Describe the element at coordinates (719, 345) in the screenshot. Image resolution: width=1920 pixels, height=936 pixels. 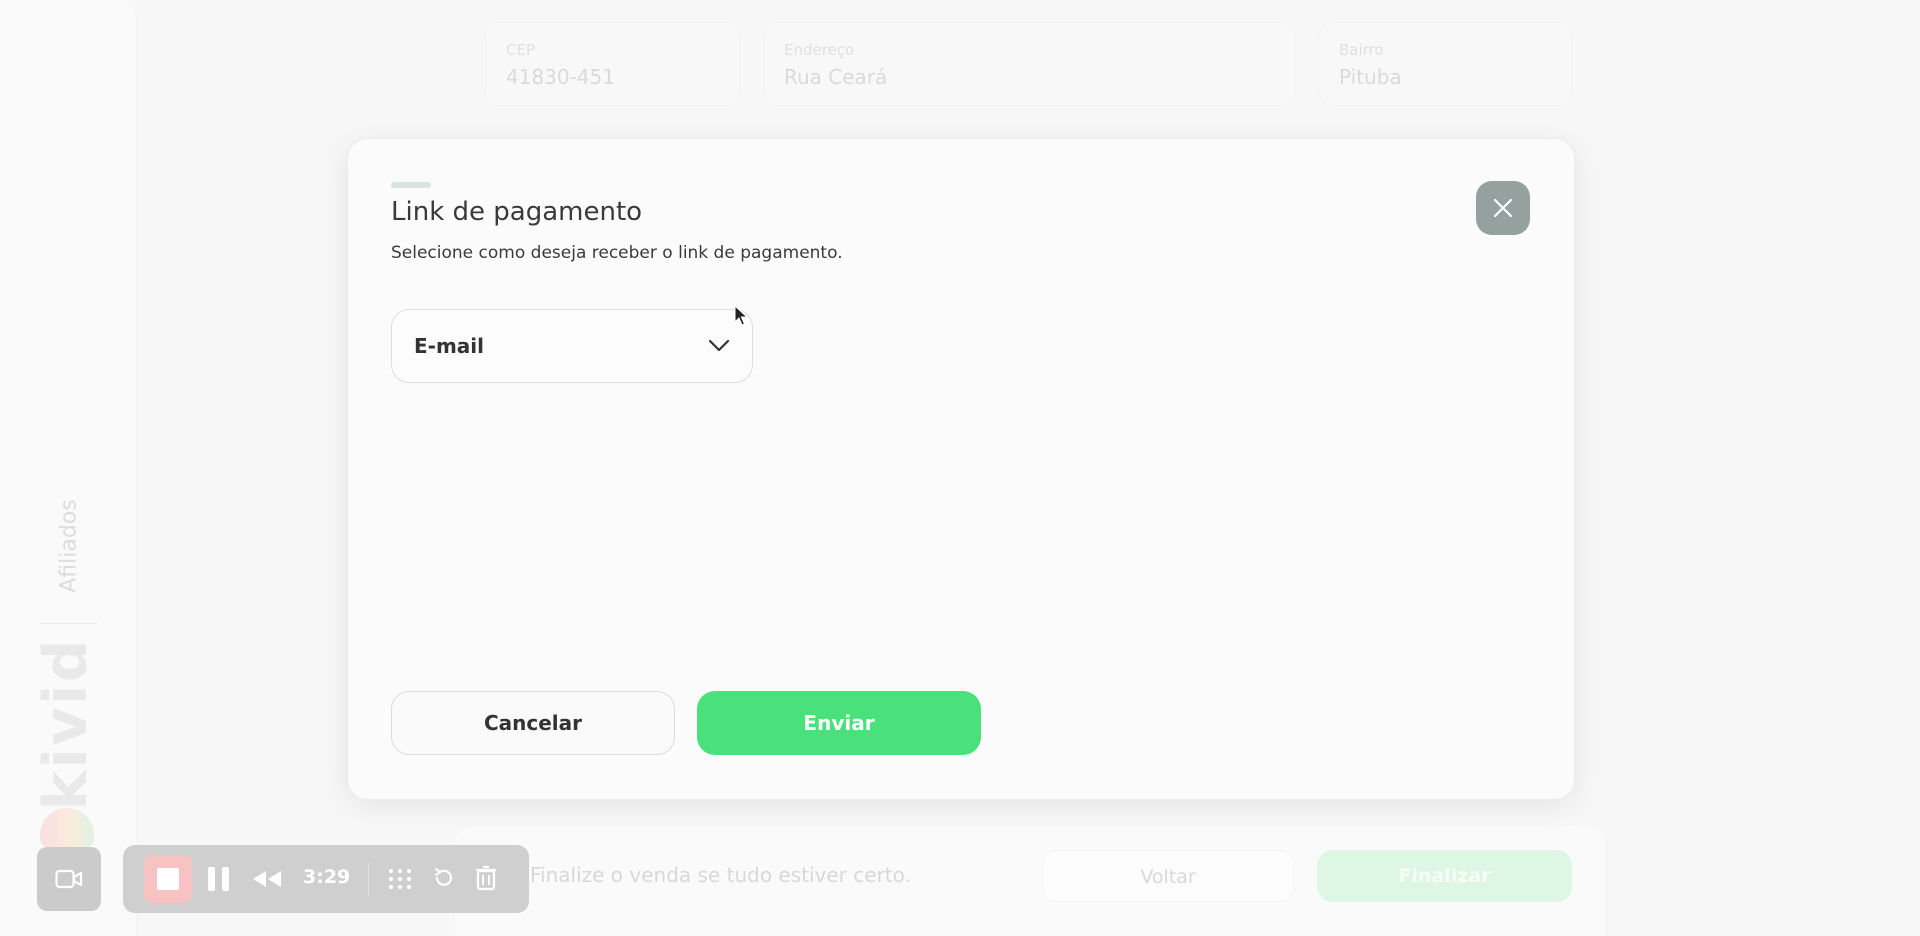
I see `chevron-down-icon` at that location.